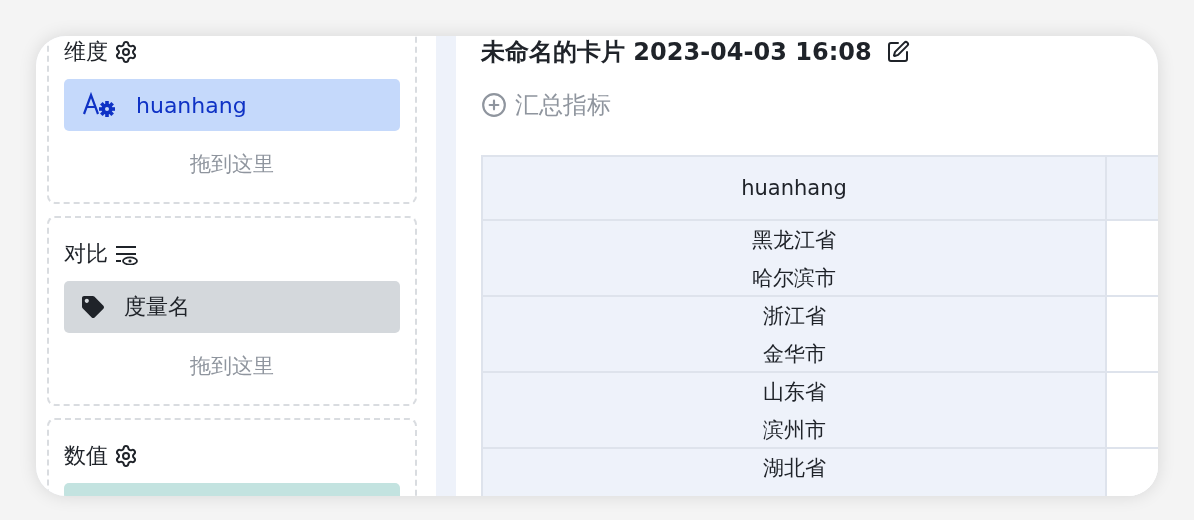 The height and width of the screenshot is (520, 1194). Describe the element at coordinates (794, 392) in the screenshot. I see `cell-text: 山东省` at that location.